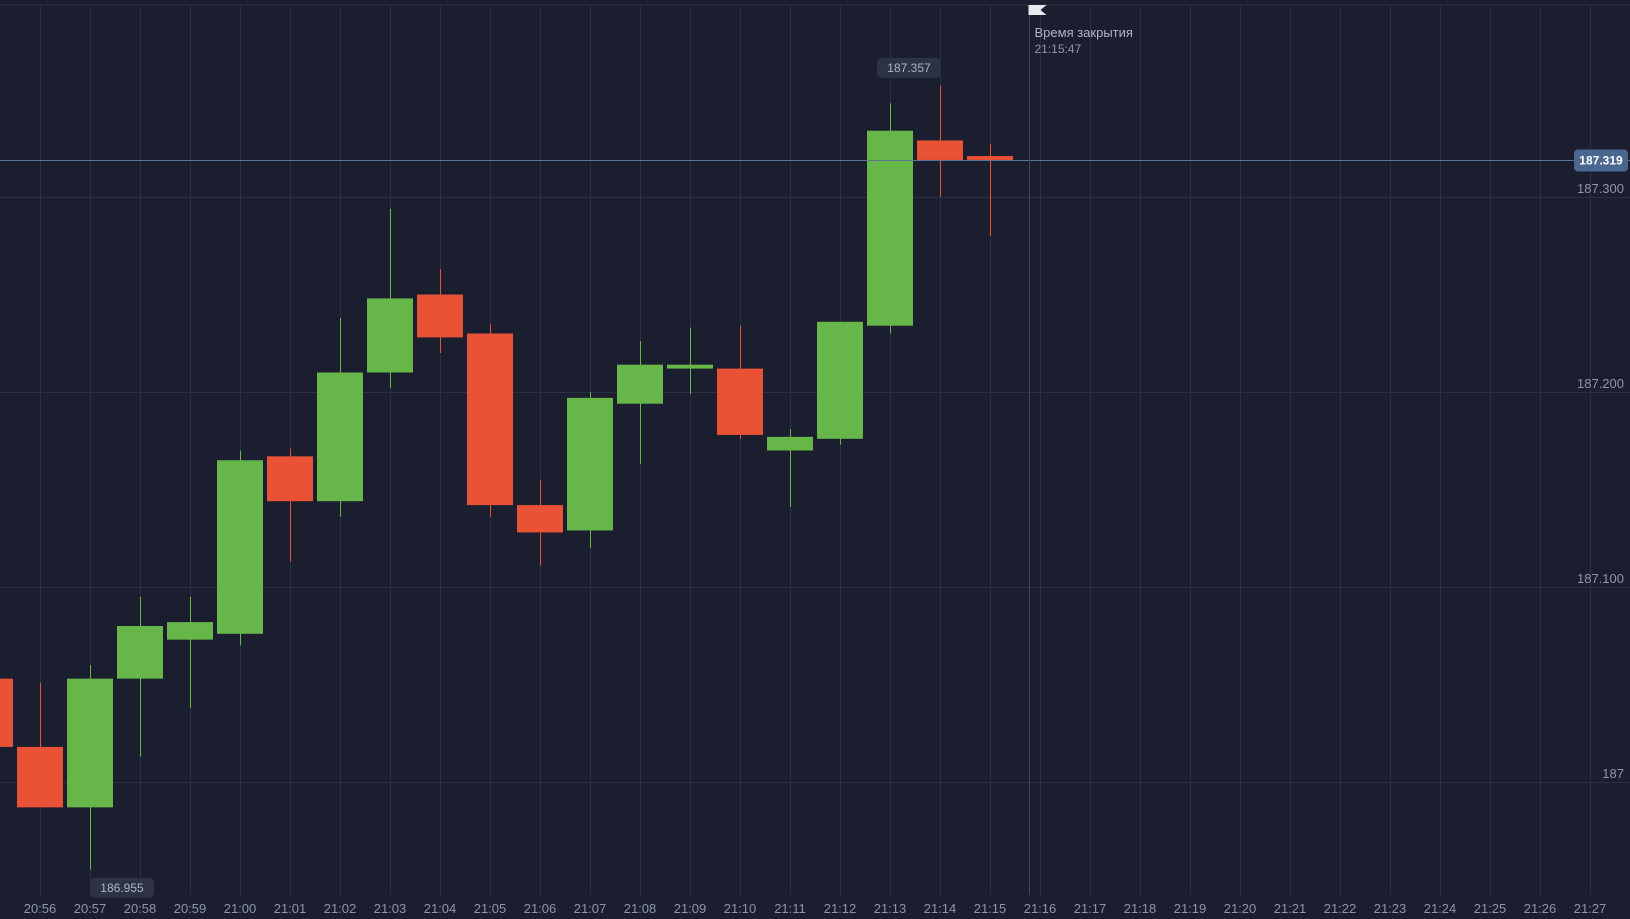 The image size is (1630, 919). Describe the element at coordinates (490, 908) in the screenshot. I see `x-tick-label: 21:05` at that location.